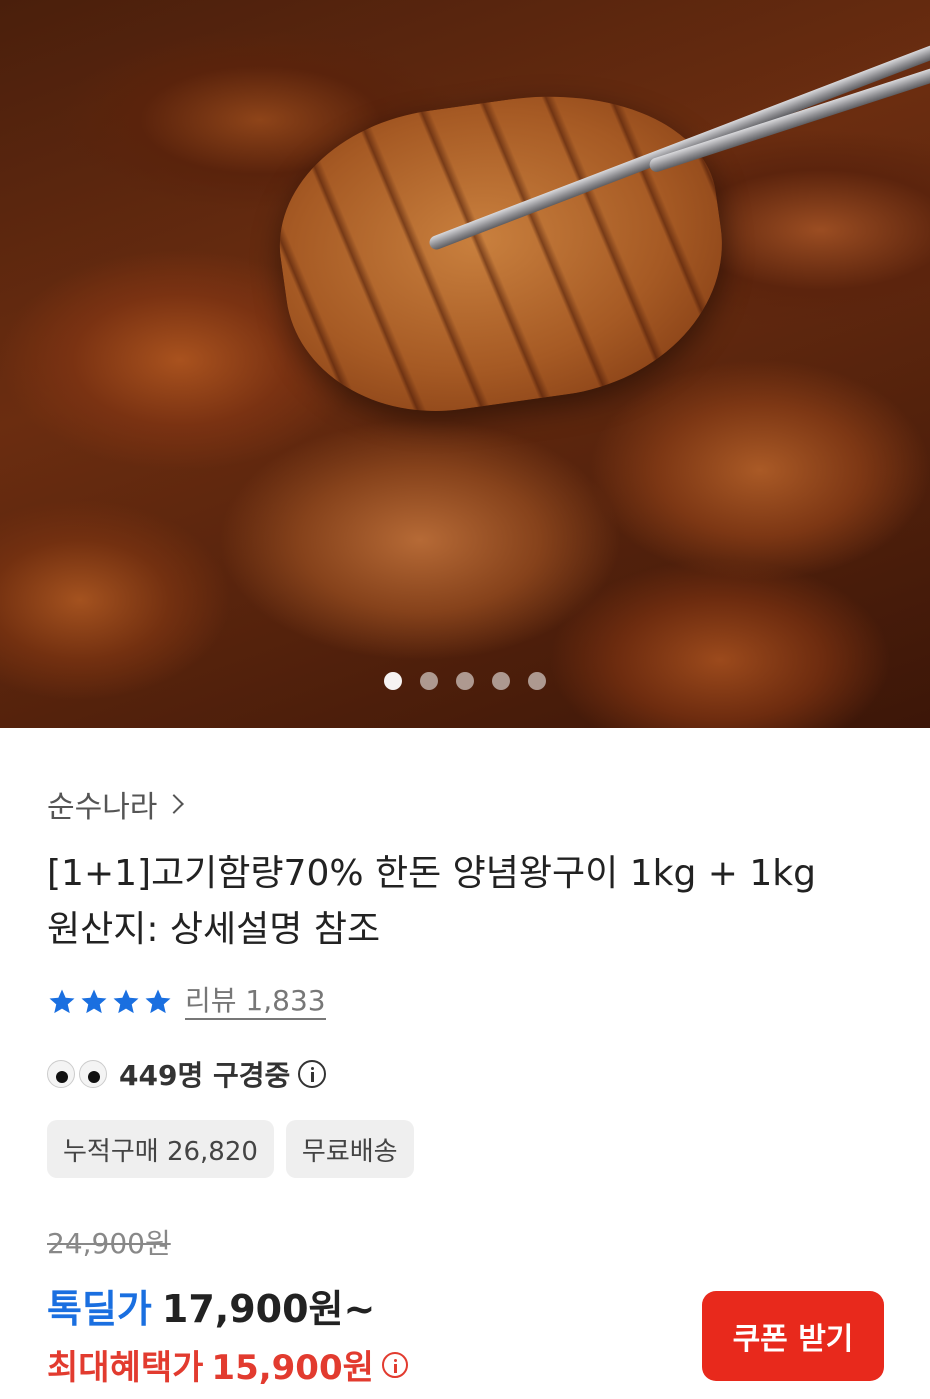 This screenshot has width=930, height=1399. Describe the element at coordinates (255, 1002) in the screenshot. I see `review-count-link: 리뷰 1,833` at that location.